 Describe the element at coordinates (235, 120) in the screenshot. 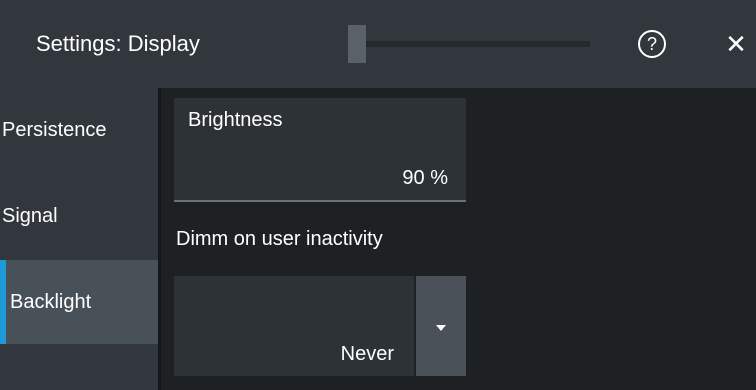

I see `brightness-label: Brightness` at that location.